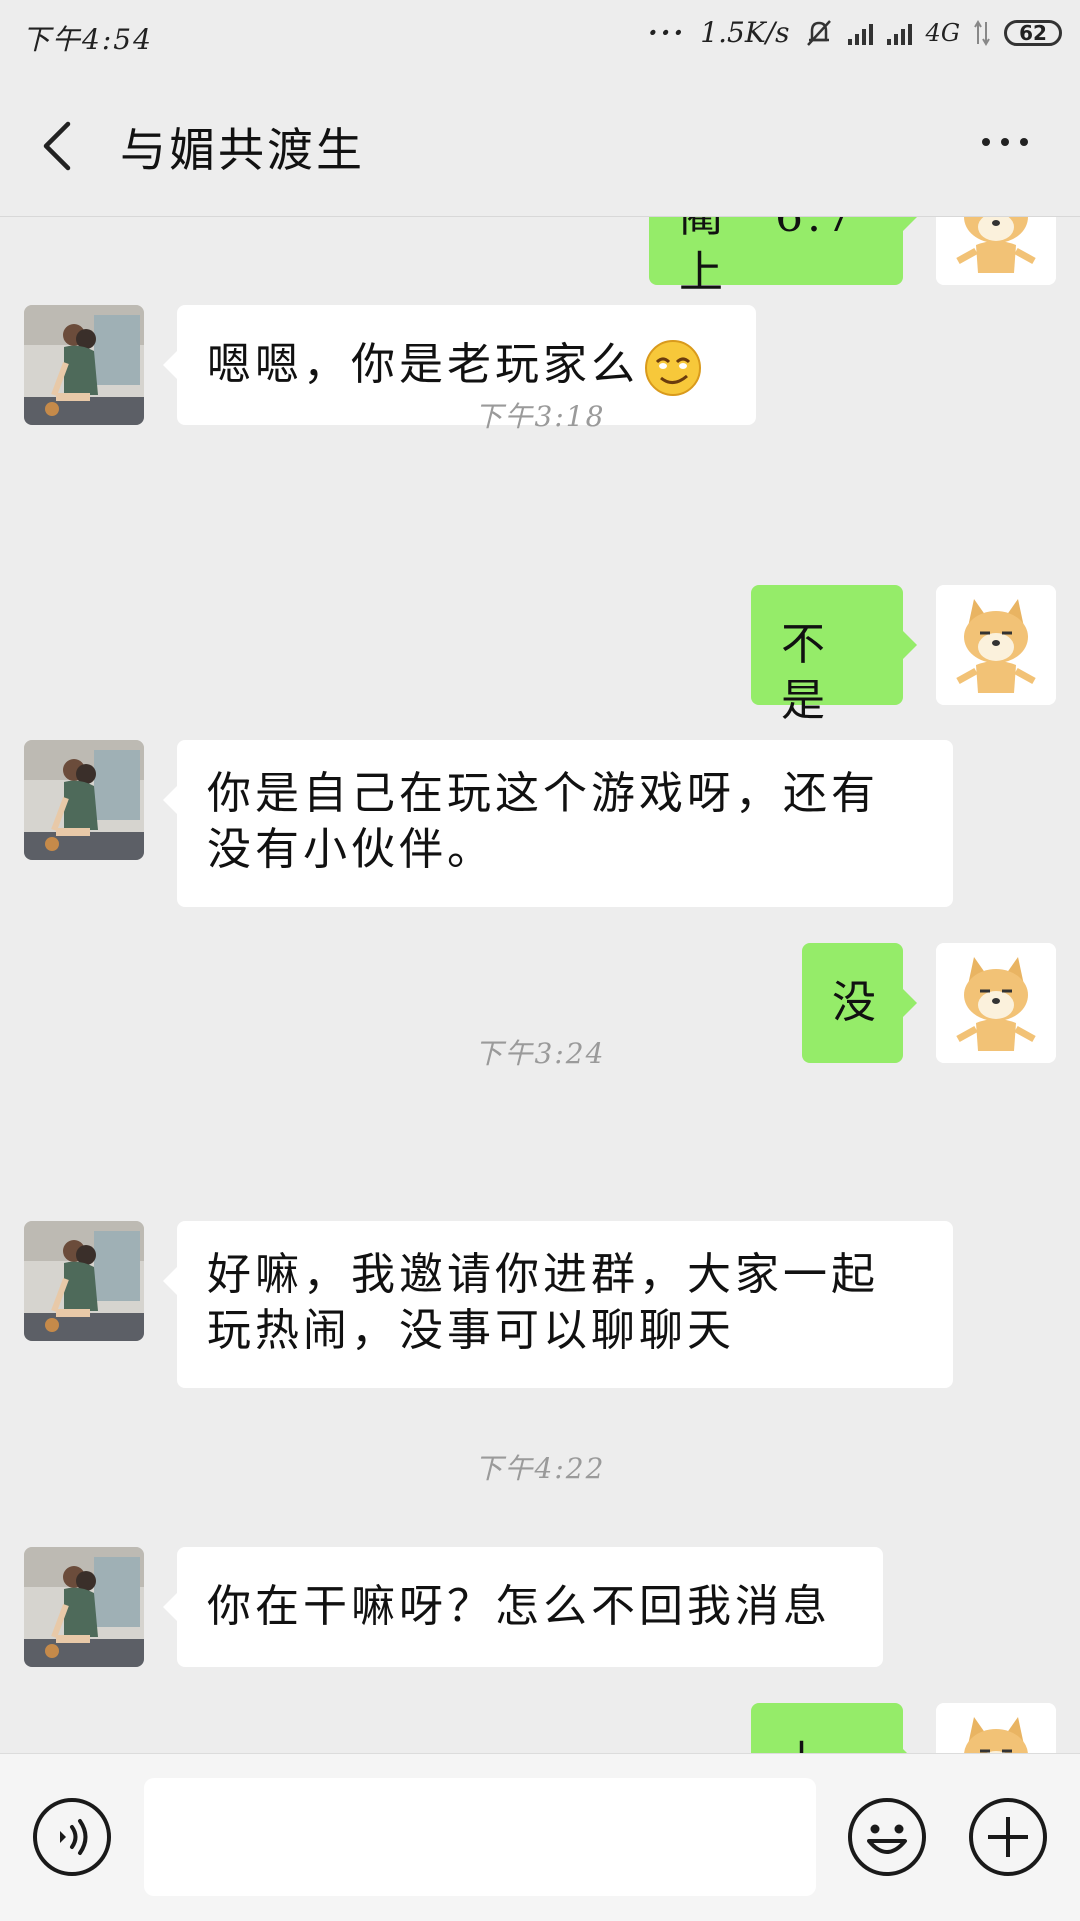 The width and height of the screenshot is (1080, 1921). What do you see at coordinates (540, 144) in the screenshot?
I see `chat-header: 与媚共渡生` at bounding box center [540, 144].